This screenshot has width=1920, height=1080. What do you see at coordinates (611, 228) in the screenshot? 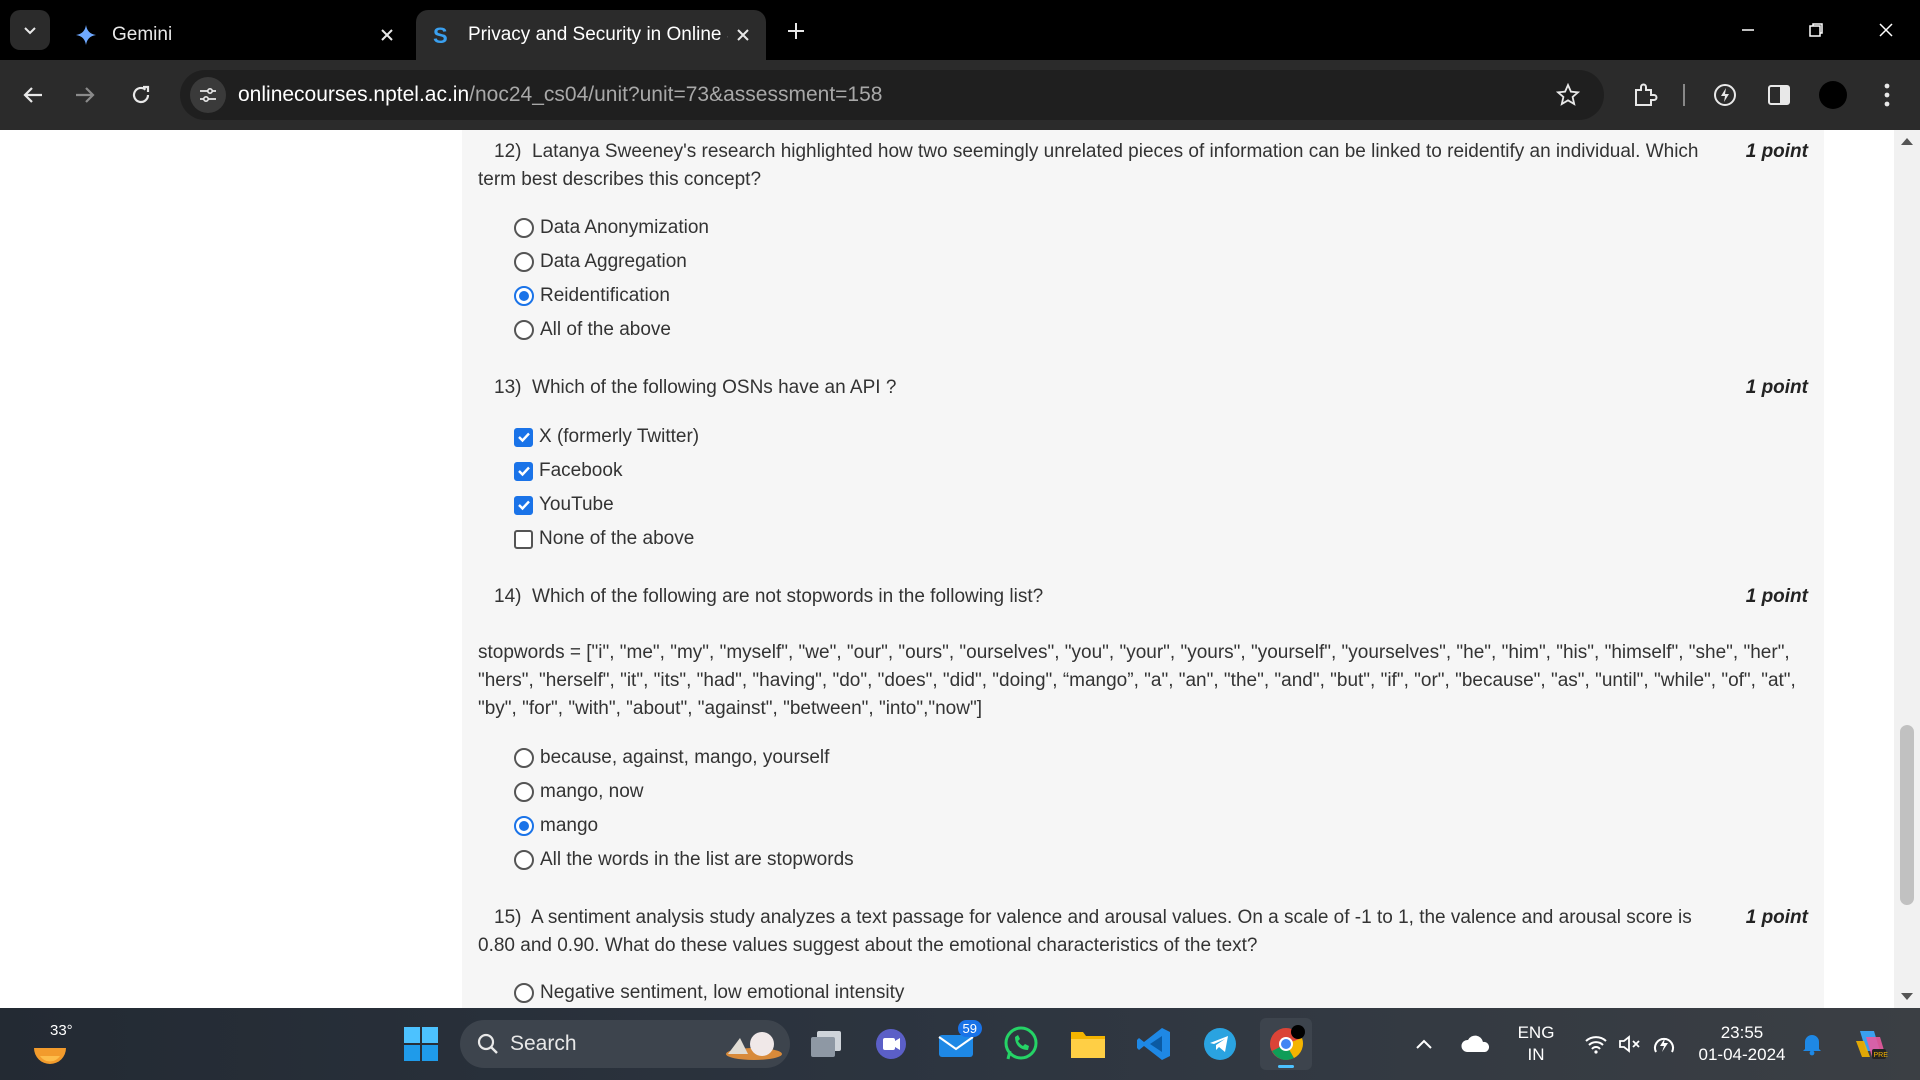
I see `option-radio: Data Anonymization` at bounding box center [611, 228].